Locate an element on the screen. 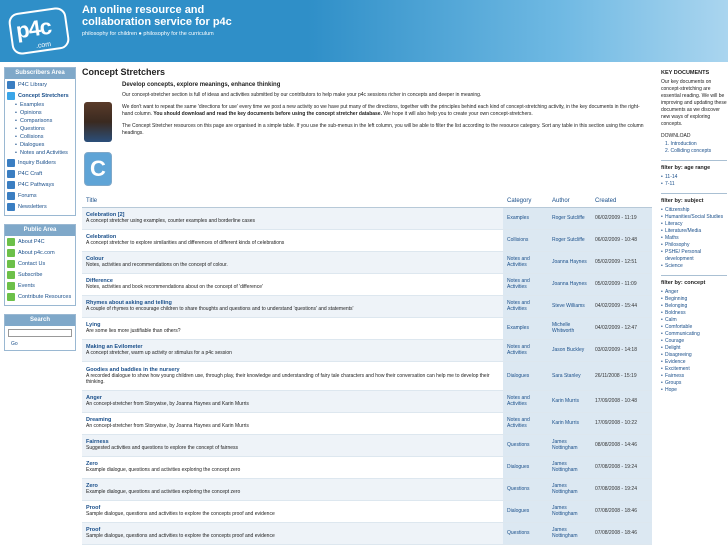 The height and width of the screenshot is (546, 728). subject-filter-heading: filter by: subject is located at coordinates (682, 201).